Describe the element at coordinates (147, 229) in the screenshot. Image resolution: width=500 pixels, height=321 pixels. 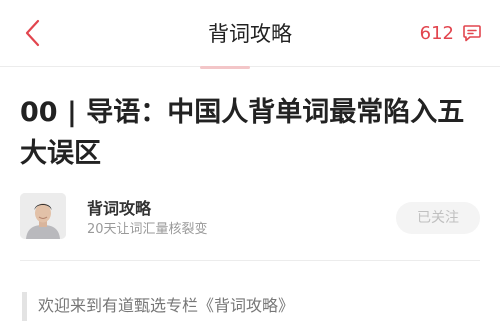
I see `author-subtitle: 20天让词汇量核裂变` at that location.